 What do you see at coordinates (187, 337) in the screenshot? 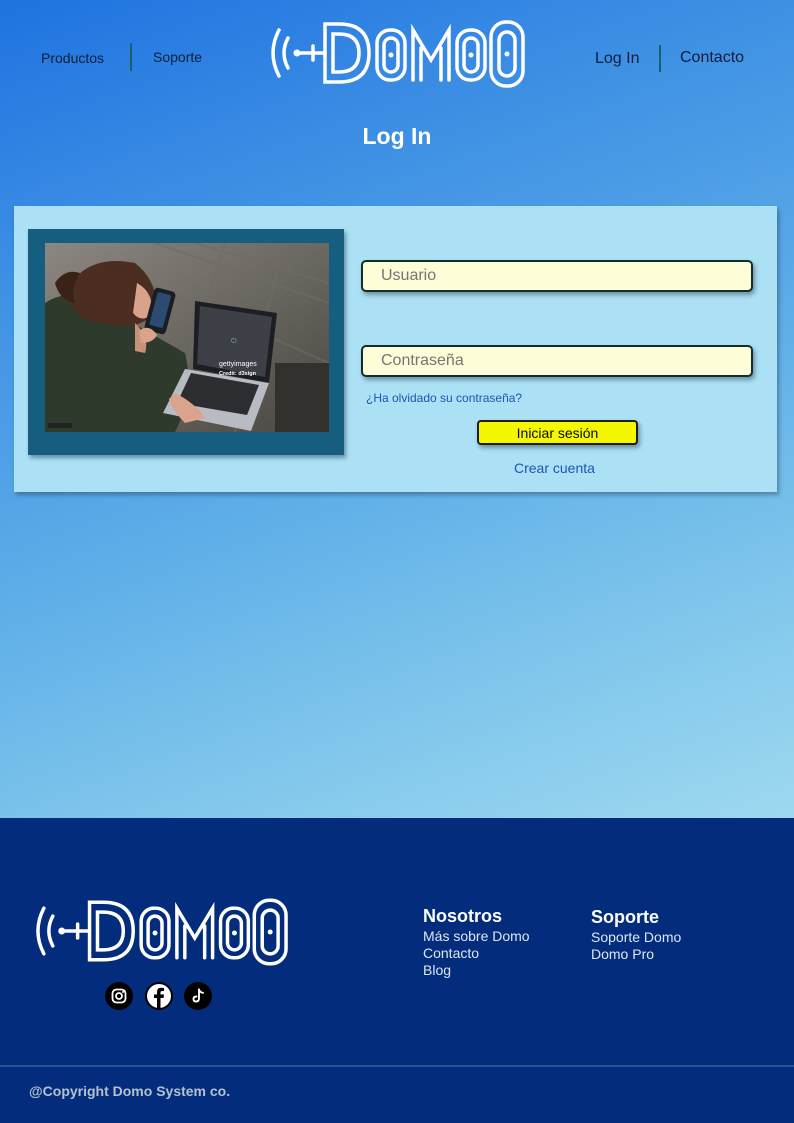
I see `woman-laptop-photo: ⏻ gettyimages Credit: d3sign` at bounding box center [187, 337].